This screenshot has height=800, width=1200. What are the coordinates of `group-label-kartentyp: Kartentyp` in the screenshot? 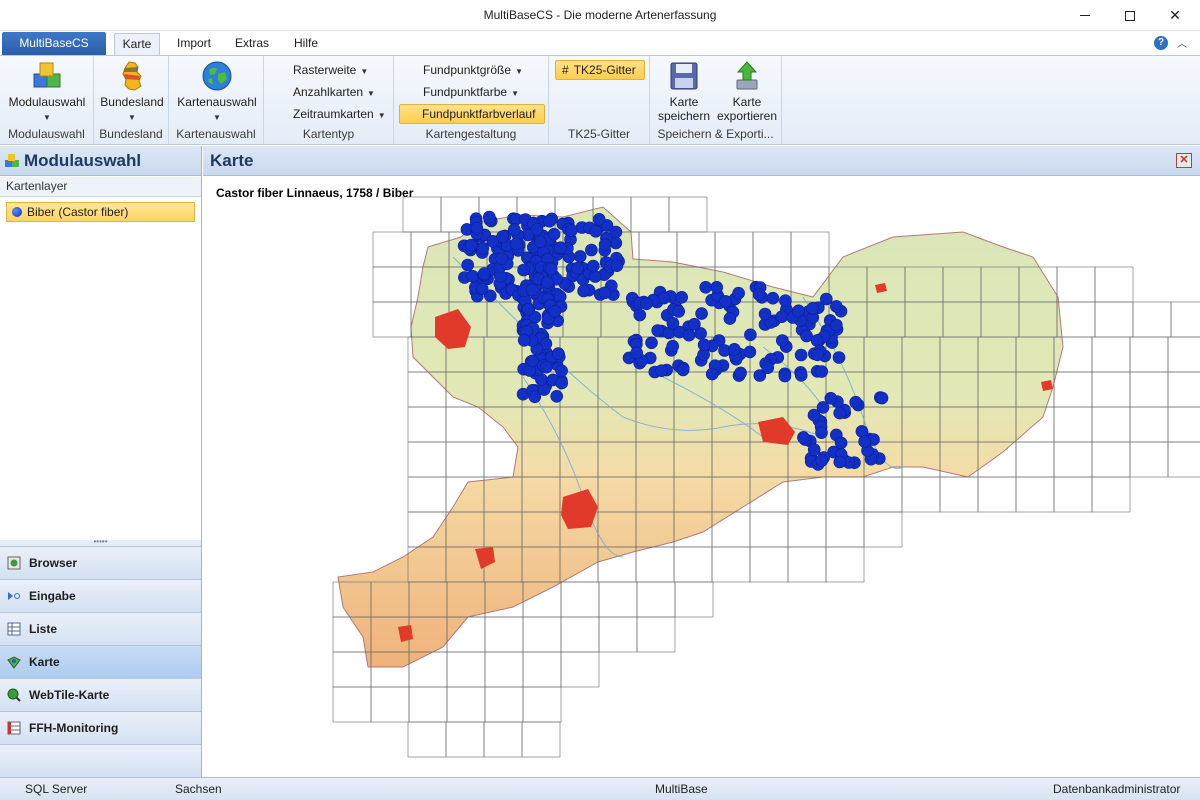 It's located at (328, 134).